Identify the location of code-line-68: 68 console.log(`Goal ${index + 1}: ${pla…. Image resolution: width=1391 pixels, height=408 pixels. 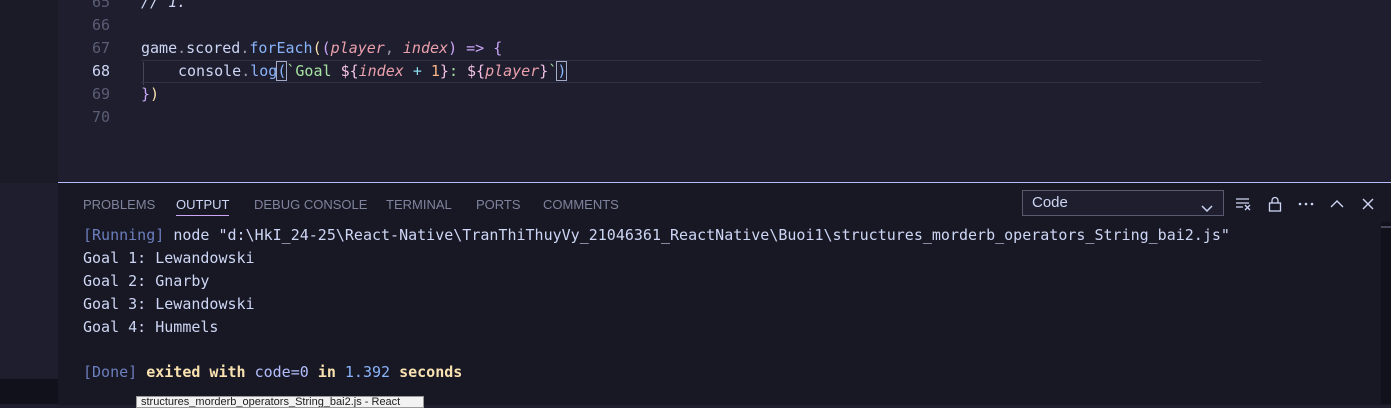
(724, 71).